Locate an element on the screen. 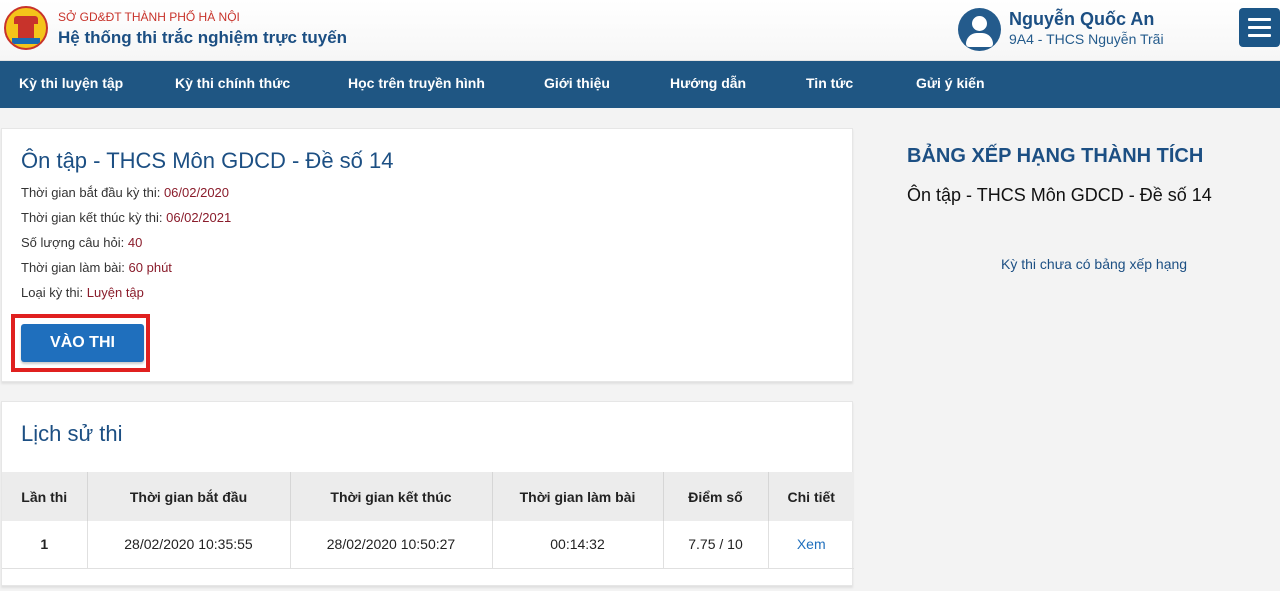 The width and height of the screenshot is (1280, 591). exam-end-label: Thời gian kết thúc kỳ thi: is located at coordinates (92, 217).